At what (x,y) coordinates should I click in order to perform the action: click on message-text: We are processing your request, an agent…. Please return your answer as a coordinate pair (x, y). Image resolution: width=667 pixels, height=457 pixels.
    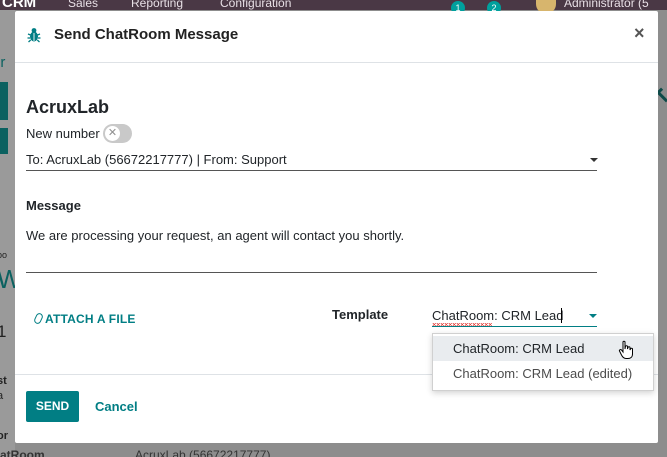
    Looking at the image, I should click on (215, 235).